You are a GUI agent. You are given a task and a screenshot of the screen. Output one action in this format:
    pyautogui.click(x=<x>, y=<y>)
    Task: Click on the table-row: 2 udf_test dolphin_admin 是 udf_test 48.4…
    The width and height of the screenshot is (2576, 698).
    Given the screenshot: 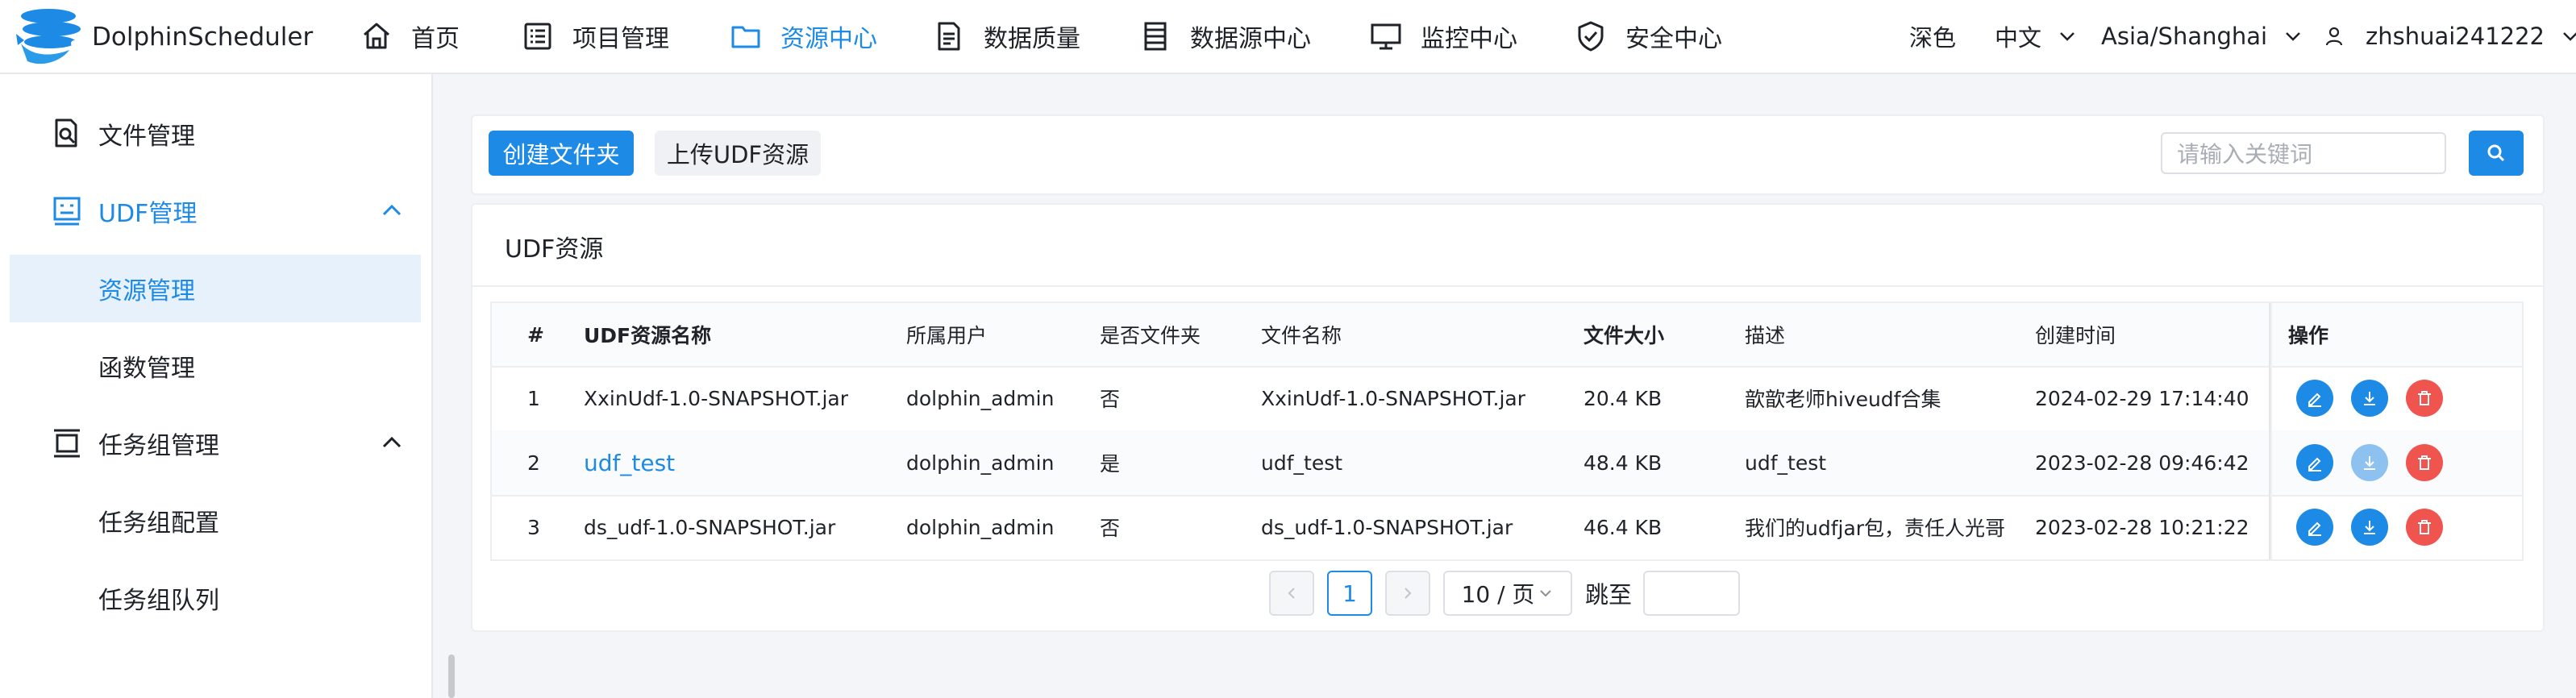 What is the action you would take?
    pyautogui.click(x=1507, y=463)
    